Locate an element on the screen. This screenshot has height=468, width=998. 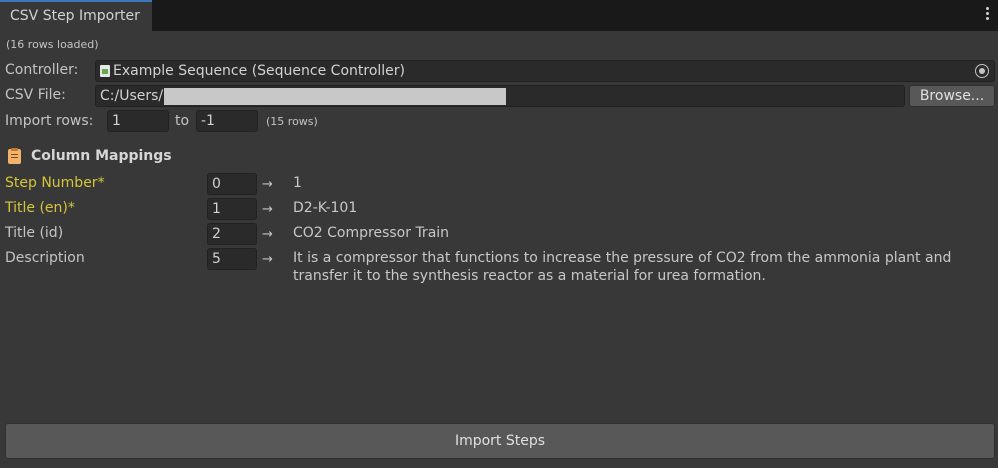
mapping-value-title-en: D2-K-101 is located at coordinates (325, 208).